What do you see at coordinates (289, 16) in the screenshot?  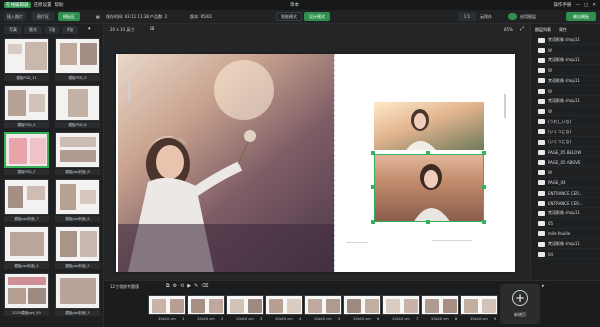 I see `smart-mode-button: 智能模式` at bounding box center [289, 16].